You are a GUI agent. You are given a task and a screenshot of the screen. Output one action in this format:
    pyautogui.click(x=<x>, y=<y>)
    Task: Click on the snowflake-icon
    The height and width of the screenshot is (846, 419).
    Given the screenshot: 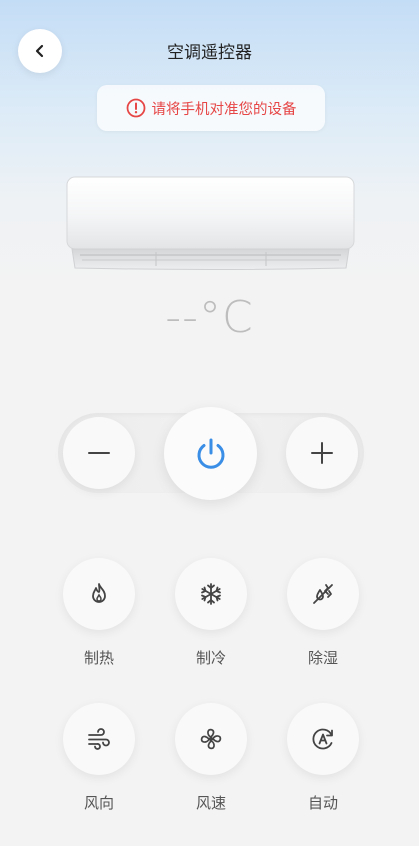 What is the action you would take?
    pyautogui.click(x=211, y=594)
    